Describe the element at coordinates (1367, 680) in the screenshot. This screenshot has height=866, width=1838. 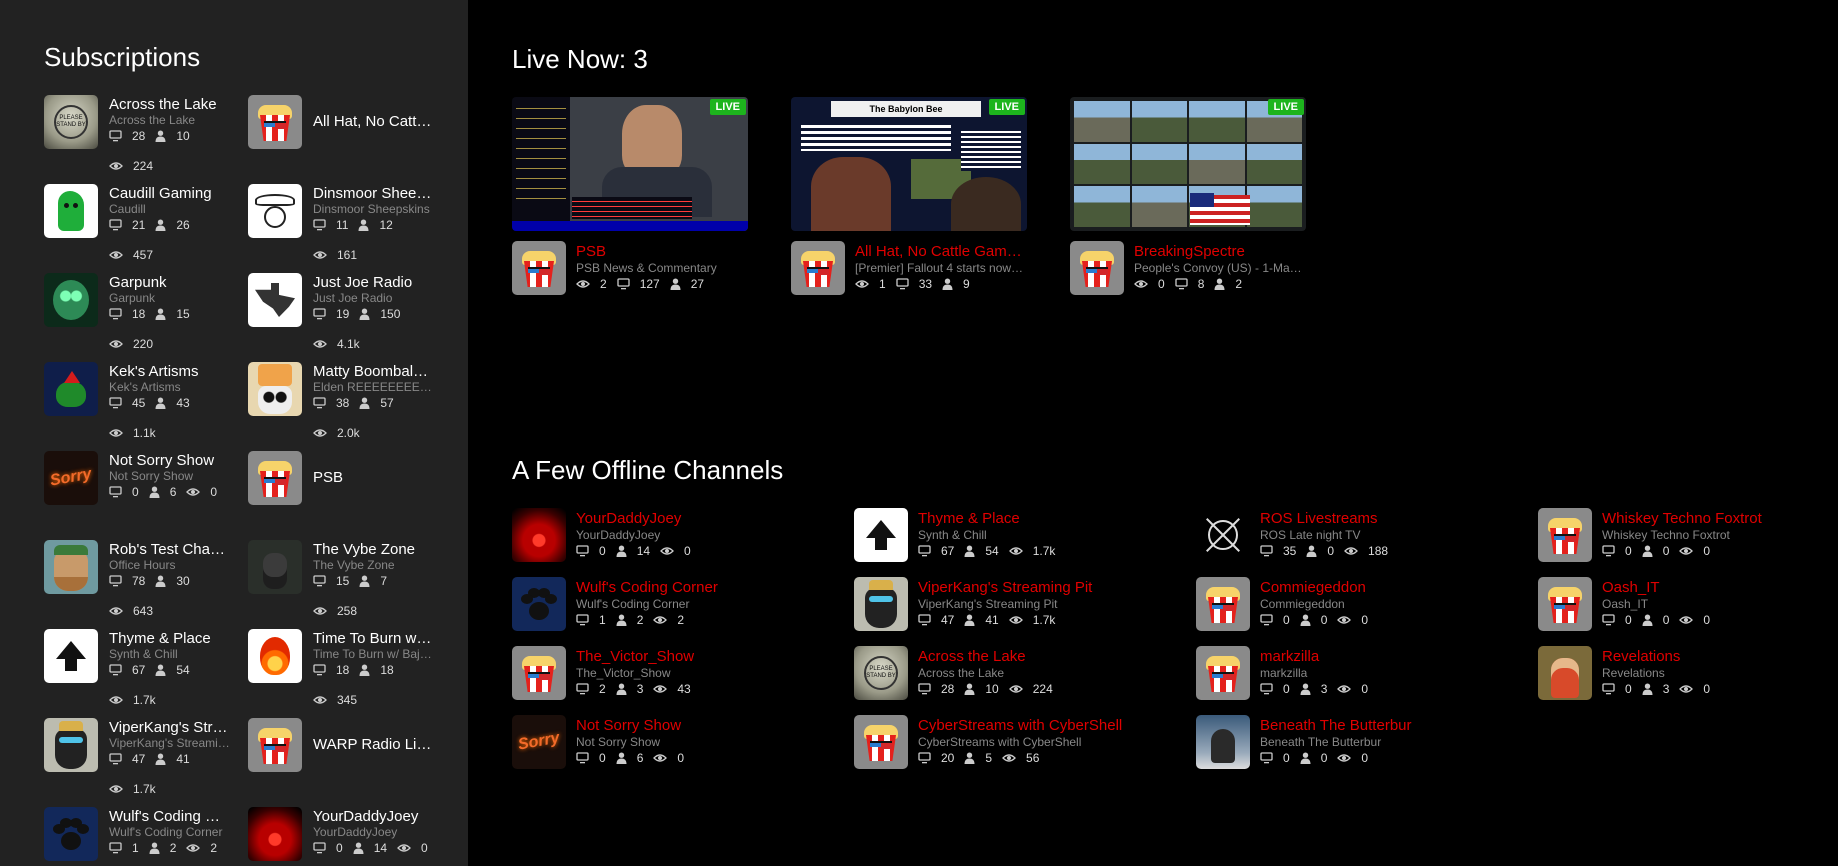
I see `offline-channel-item: markzilla markzilla 030` at that location.